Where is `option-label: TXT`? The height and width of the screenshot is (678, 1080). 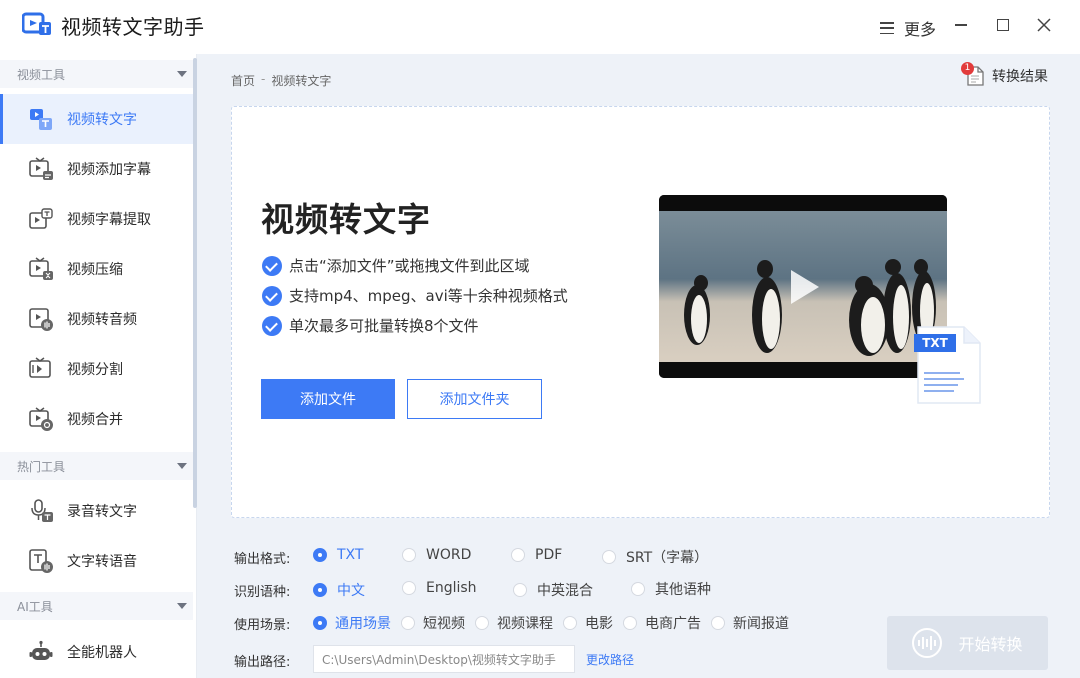
option-label: TXT is located at coordinates (350, 555).